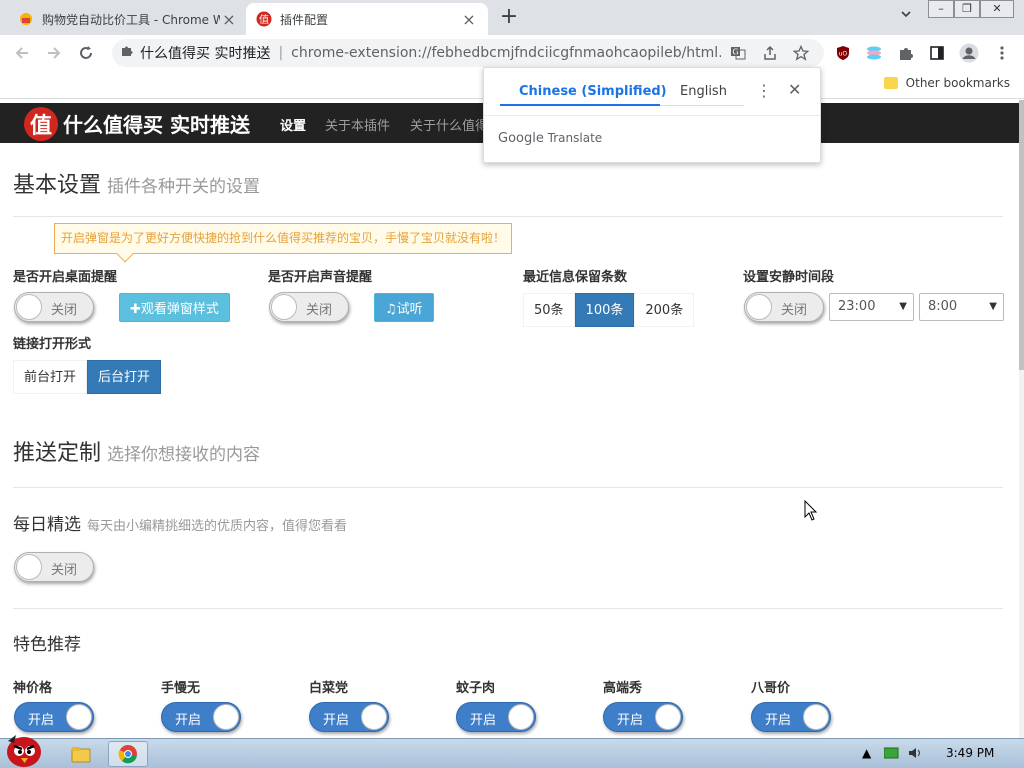 Image resolution: width=1024 pixels, height=768 pixels. What do you see at coordinates (156, 123) in the screenshot?
I see `site-brand: 什么值得买 实时推送` at bounding box center [156, 123].